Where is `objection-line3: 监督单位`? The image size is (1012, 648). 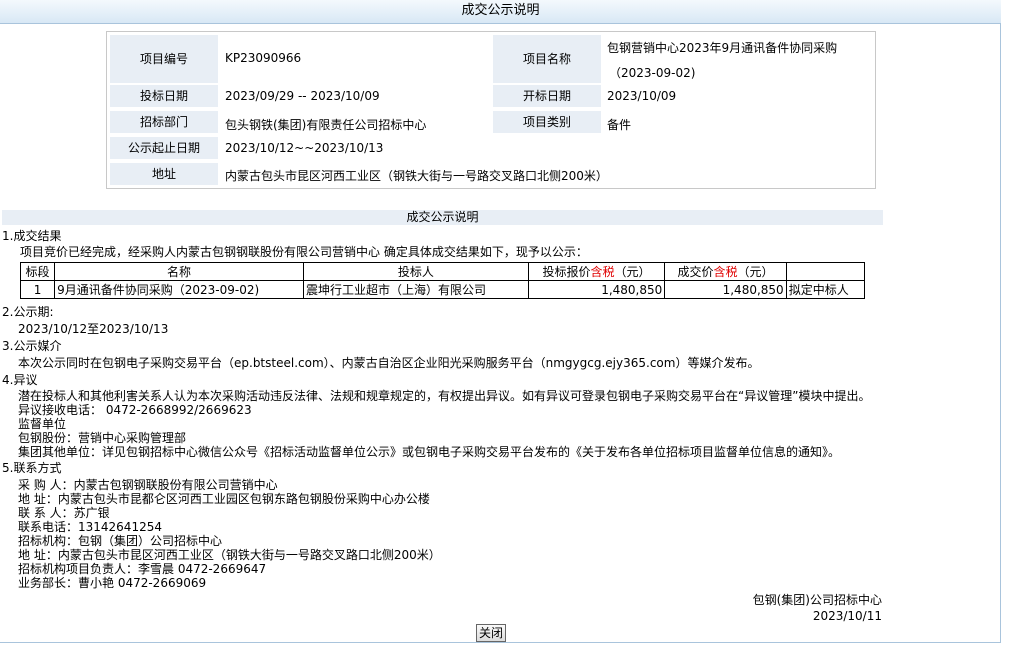 objection-line3: 监督单位 is located at coordinates (42, 424).